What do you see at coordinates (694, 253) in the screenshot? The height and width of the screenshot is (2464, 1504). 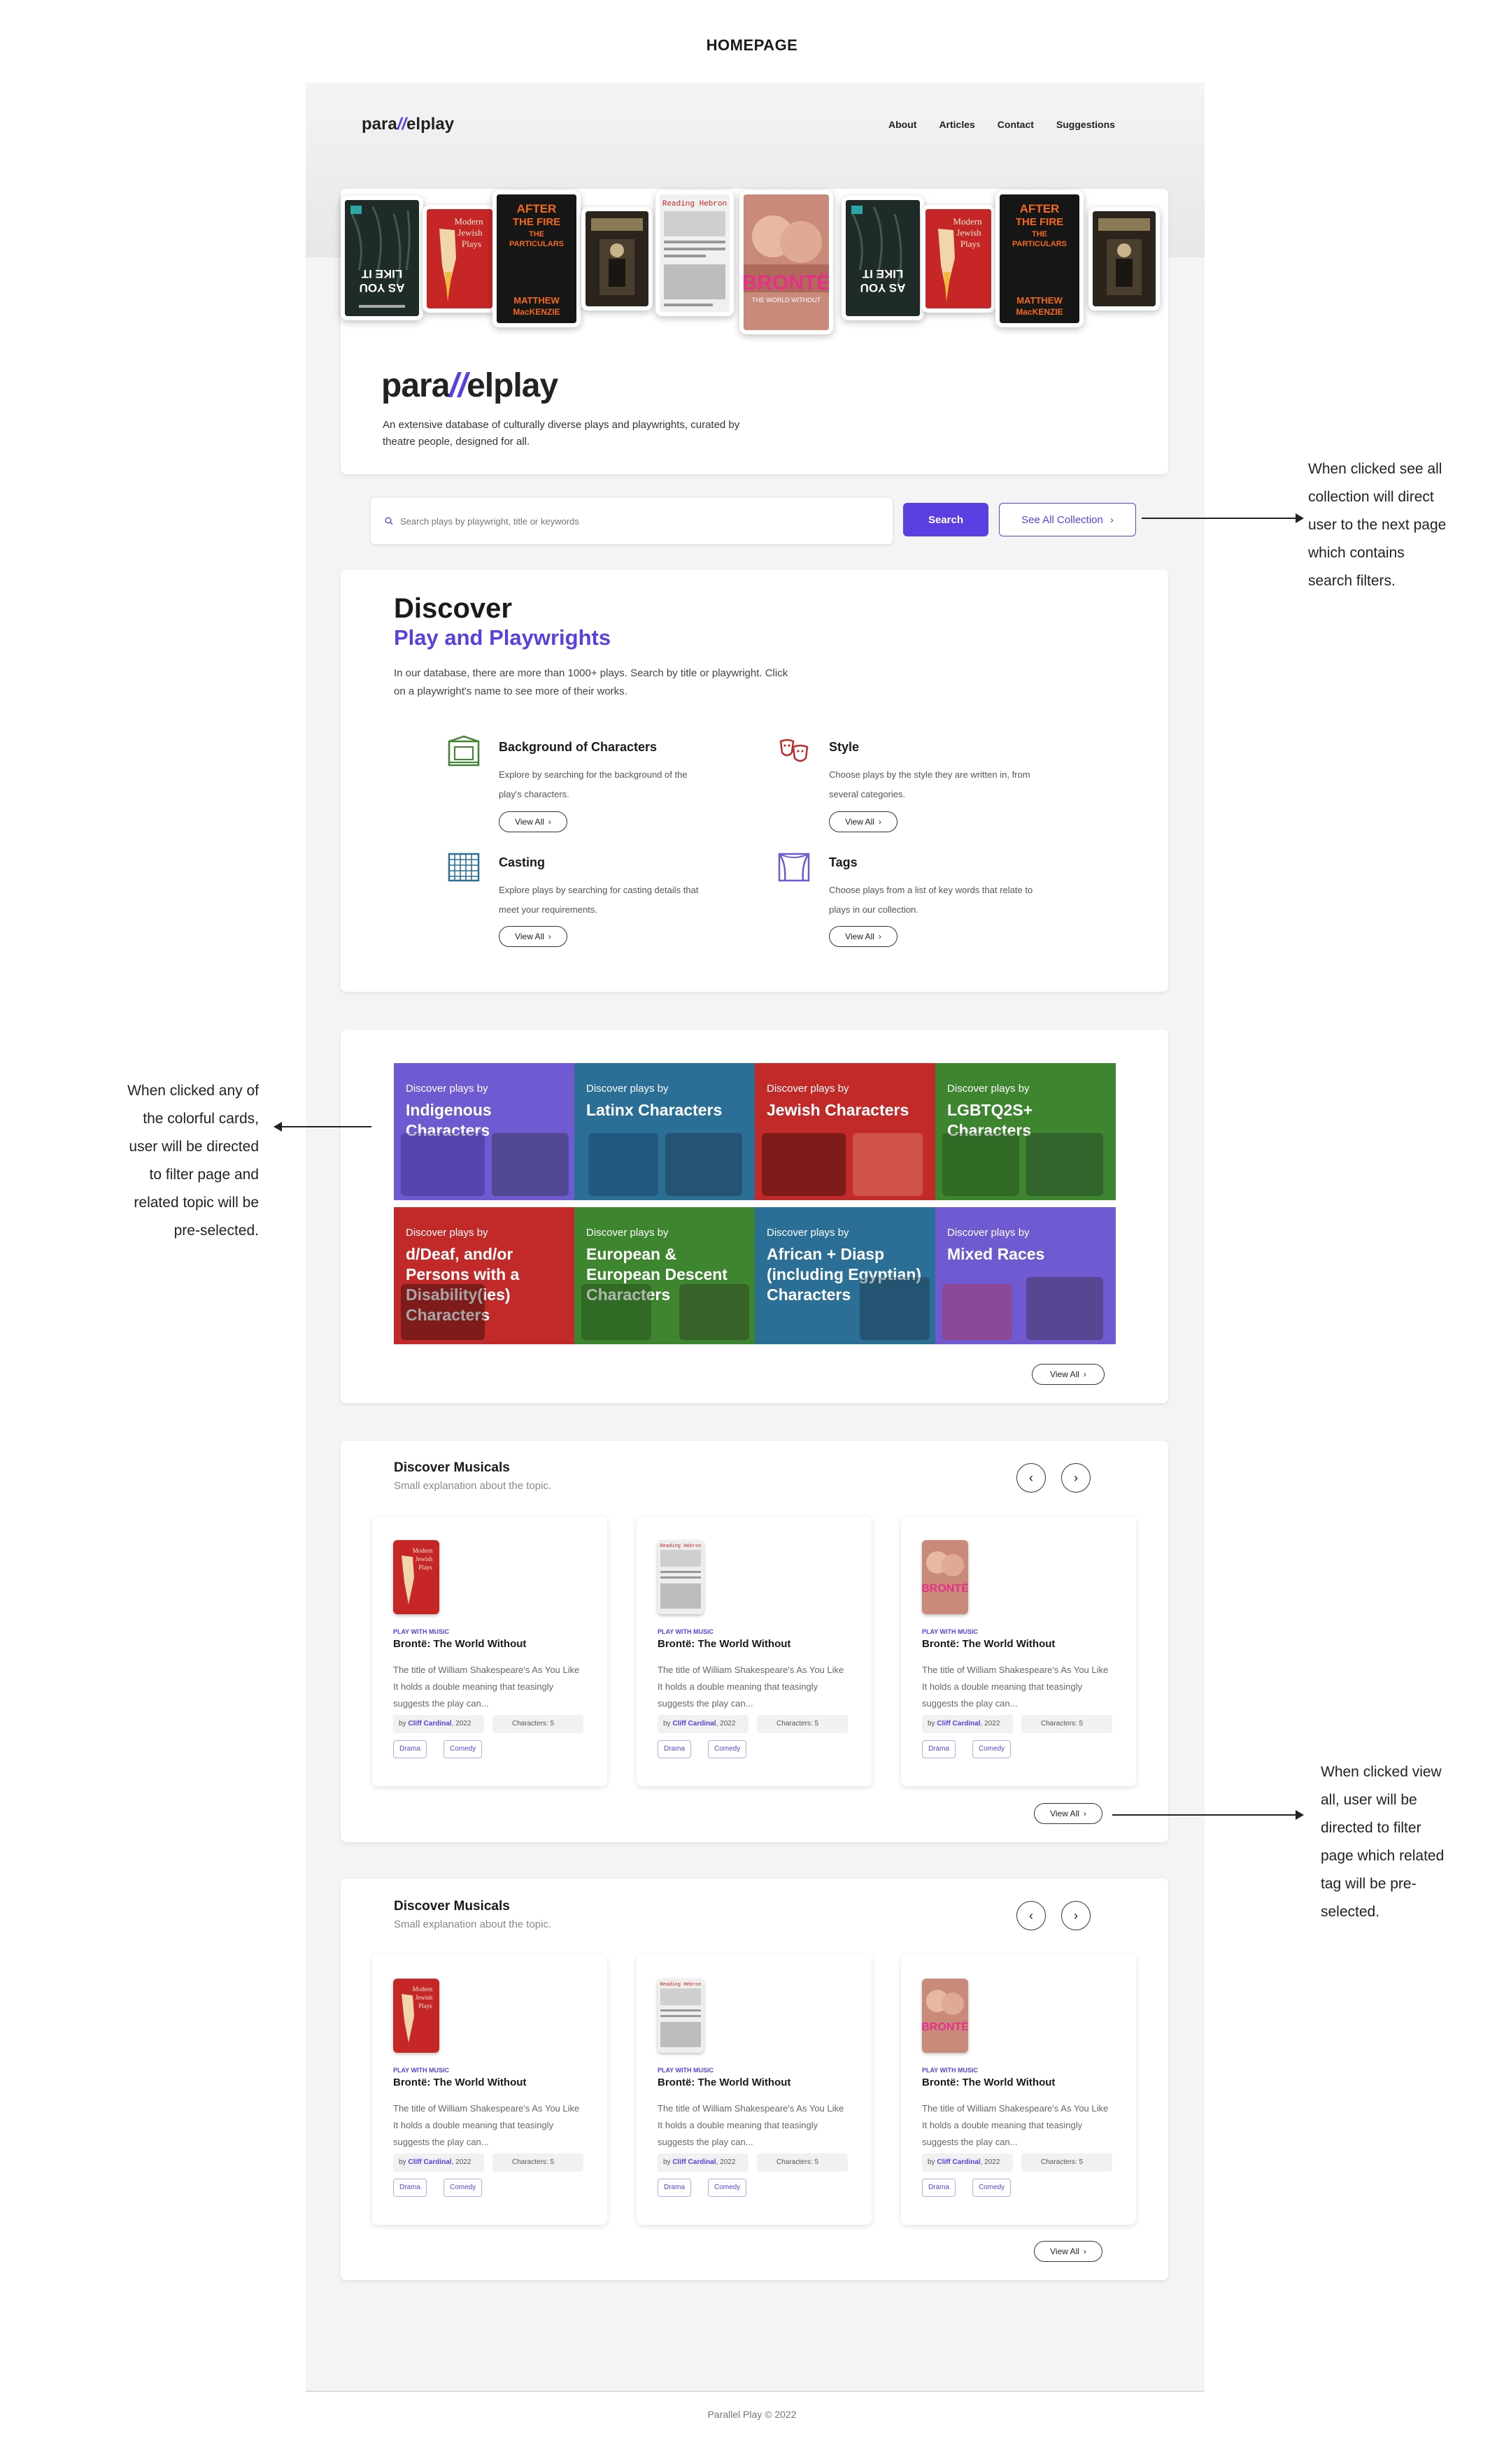 I see `book-cover-reading-hebron: Reading Hebron` at bounding box center [694, 253].